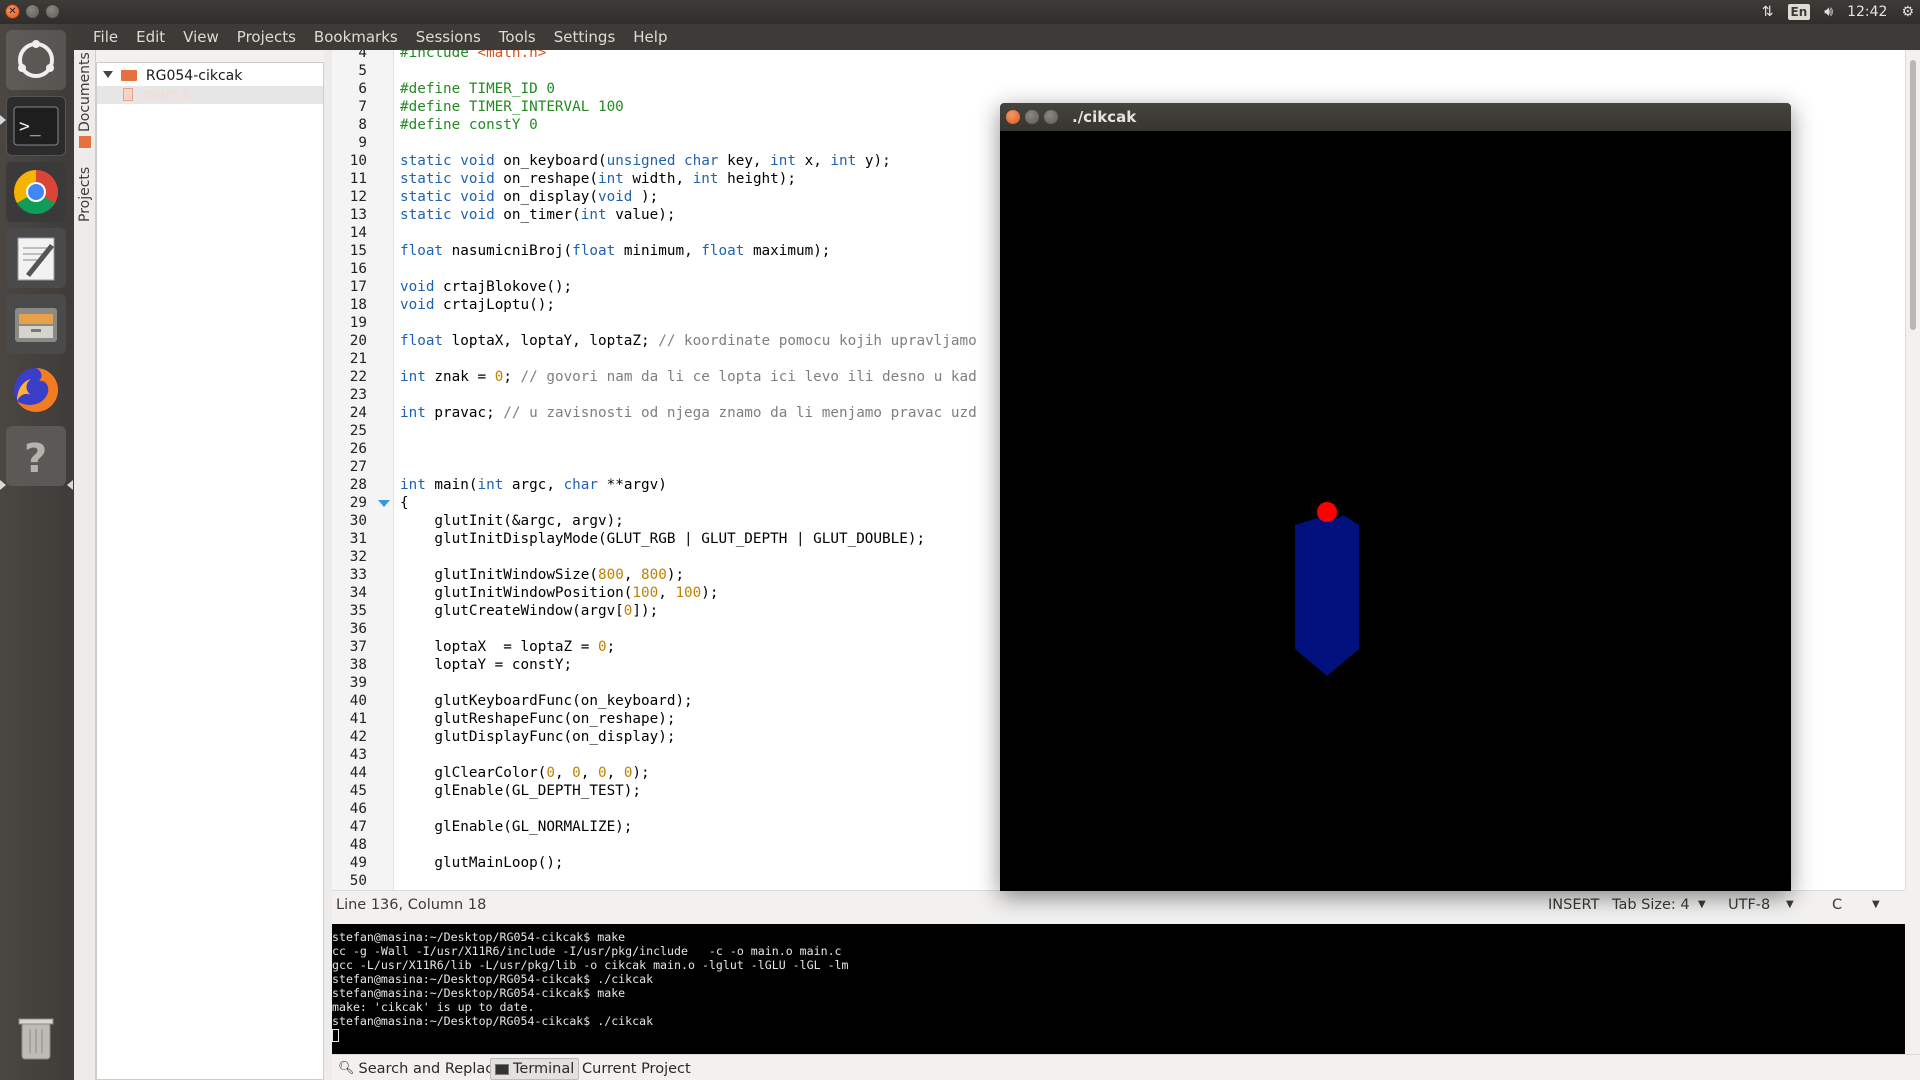 This screenshot has height=1080, width=1920. I want to click on menu-view: View, so click(201, 37).